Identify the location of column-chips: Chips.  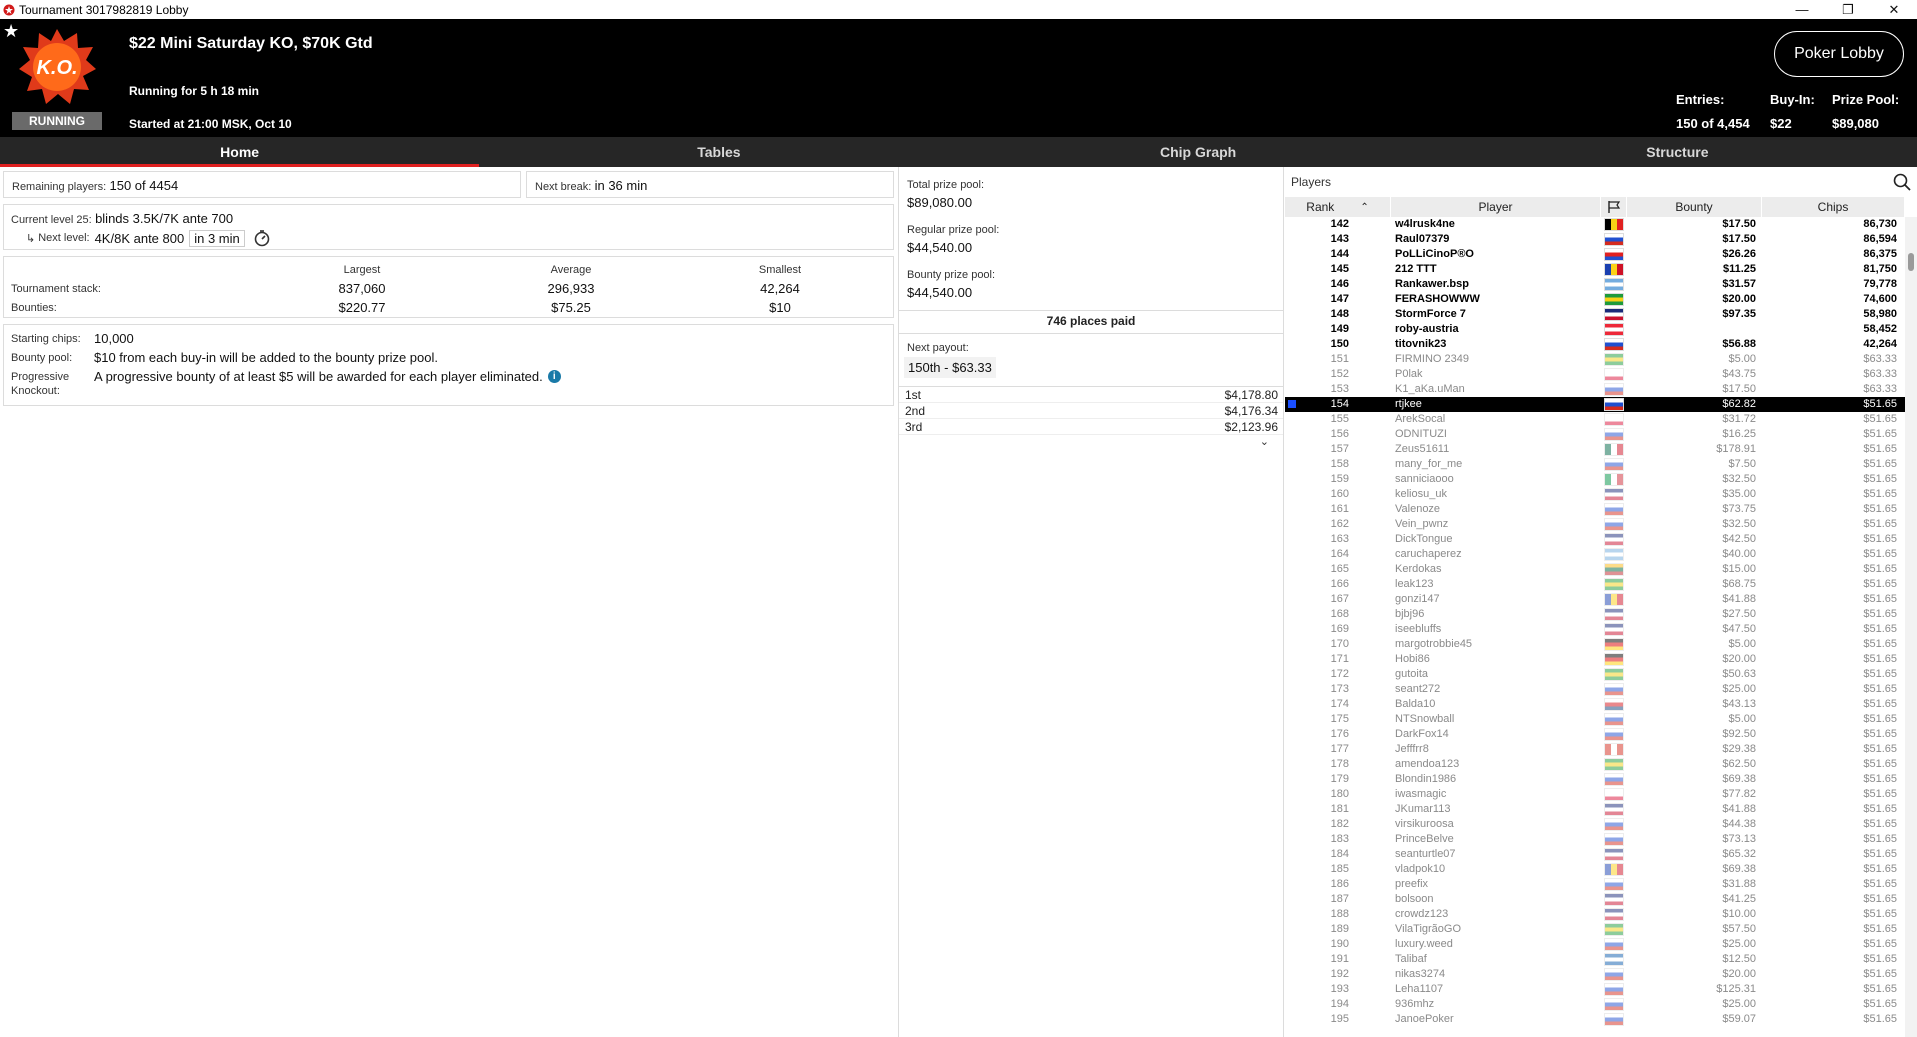
(1833, 207).